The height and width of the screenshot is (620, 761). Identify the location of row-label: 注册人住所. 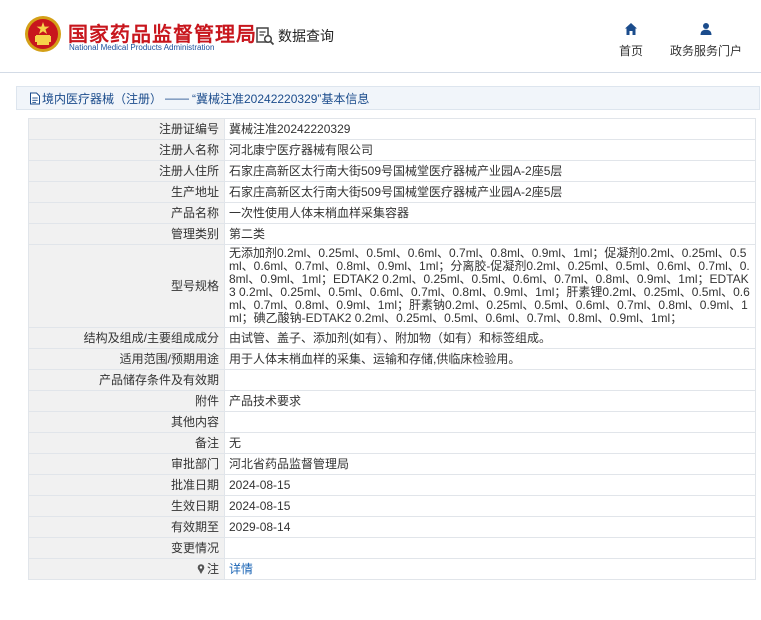
(126, 171).